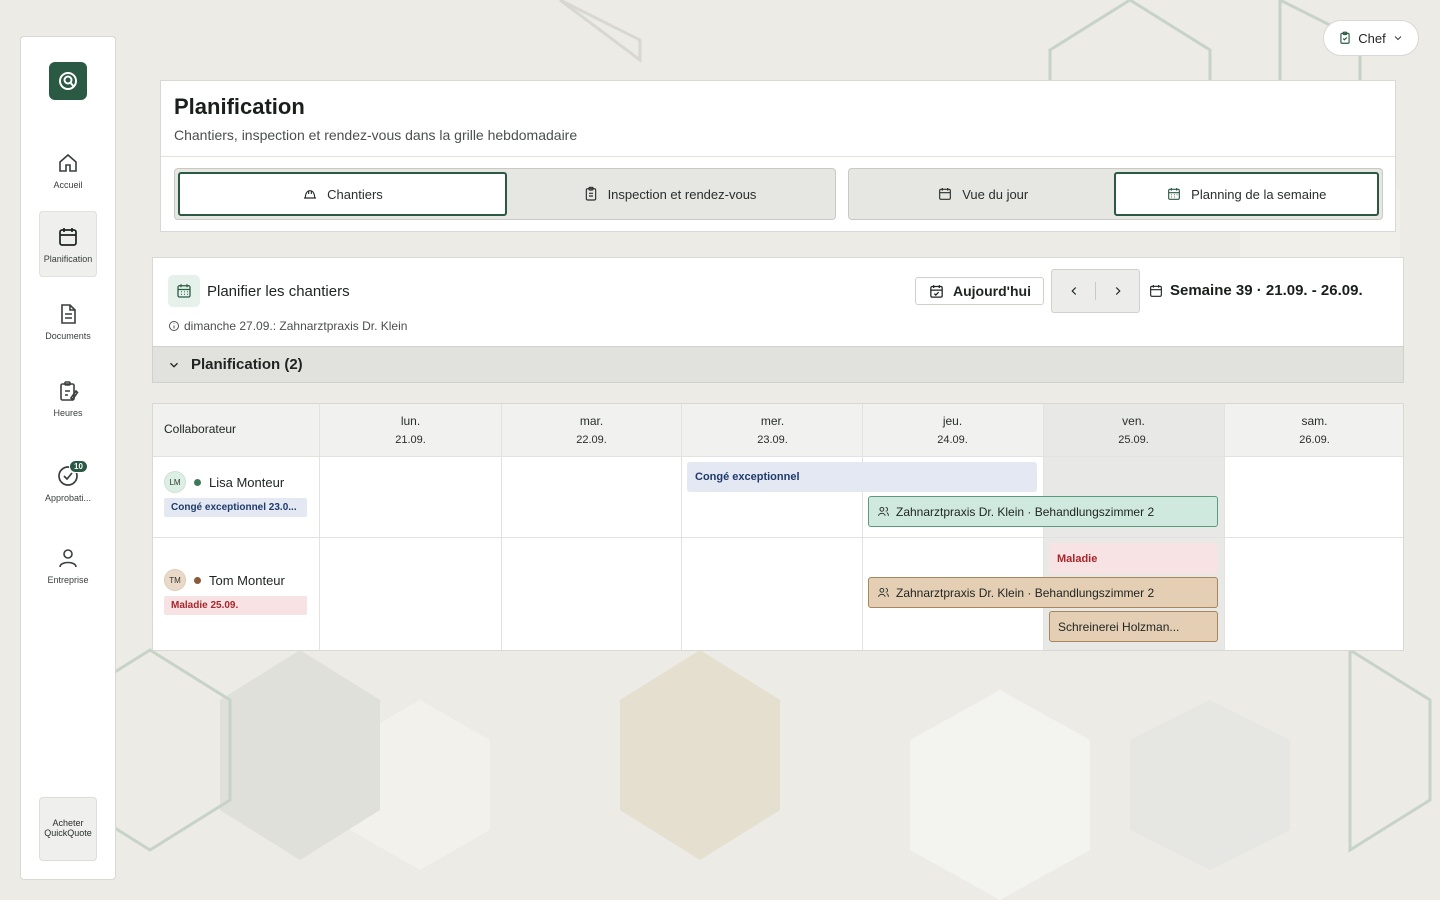 The width and height of the screenshot is (1440, 900). Describe the element at coordinates (247, 580) in the screenshot. I see `employee-name: Tom Monteur` at that location.